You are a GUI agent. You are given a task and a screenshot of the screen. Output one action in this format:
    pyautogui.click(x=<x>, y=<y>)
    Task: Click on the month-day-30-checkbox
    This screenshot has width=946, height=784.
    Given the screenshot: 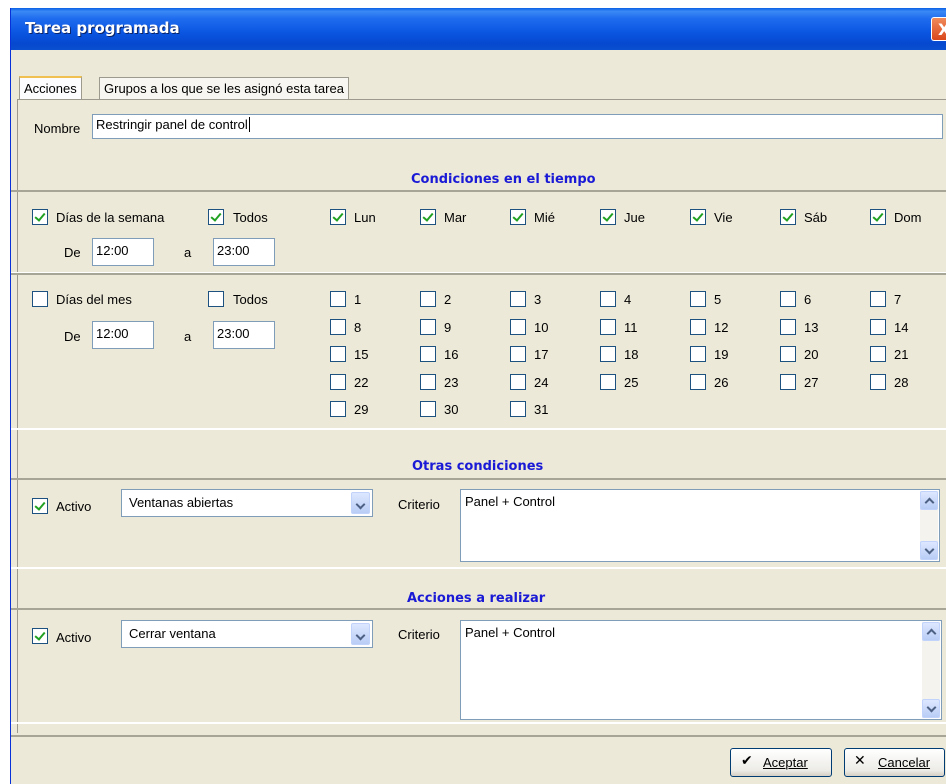 What is the action you would take?
    pyautogui.click(x=428, y=409)
    